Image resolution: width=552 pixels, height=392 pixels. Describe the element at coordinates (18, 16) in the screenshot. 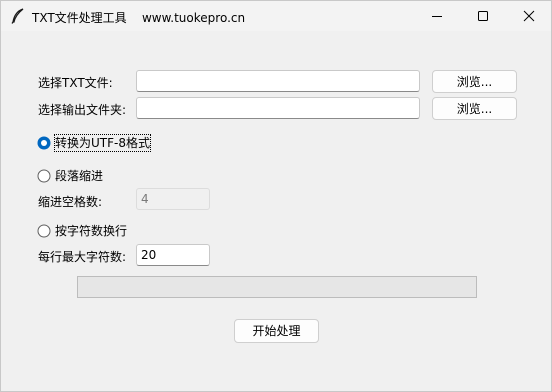

I see `feather-icon` at that location.